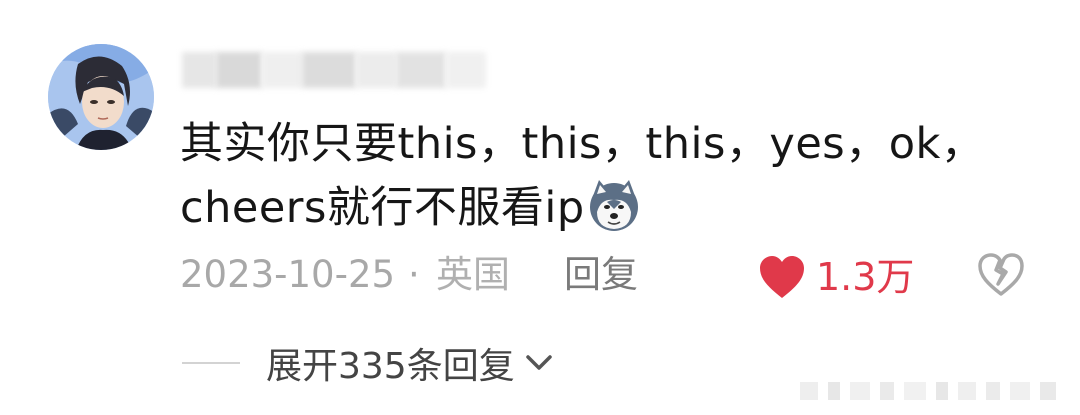 Image resolution: width=1080 pixels, height=415 pixels. Describe the element at coordinates (382, 208) in the screenshot. I see `comment-text-line-2-label: cheers就行不服看ip` at that location.